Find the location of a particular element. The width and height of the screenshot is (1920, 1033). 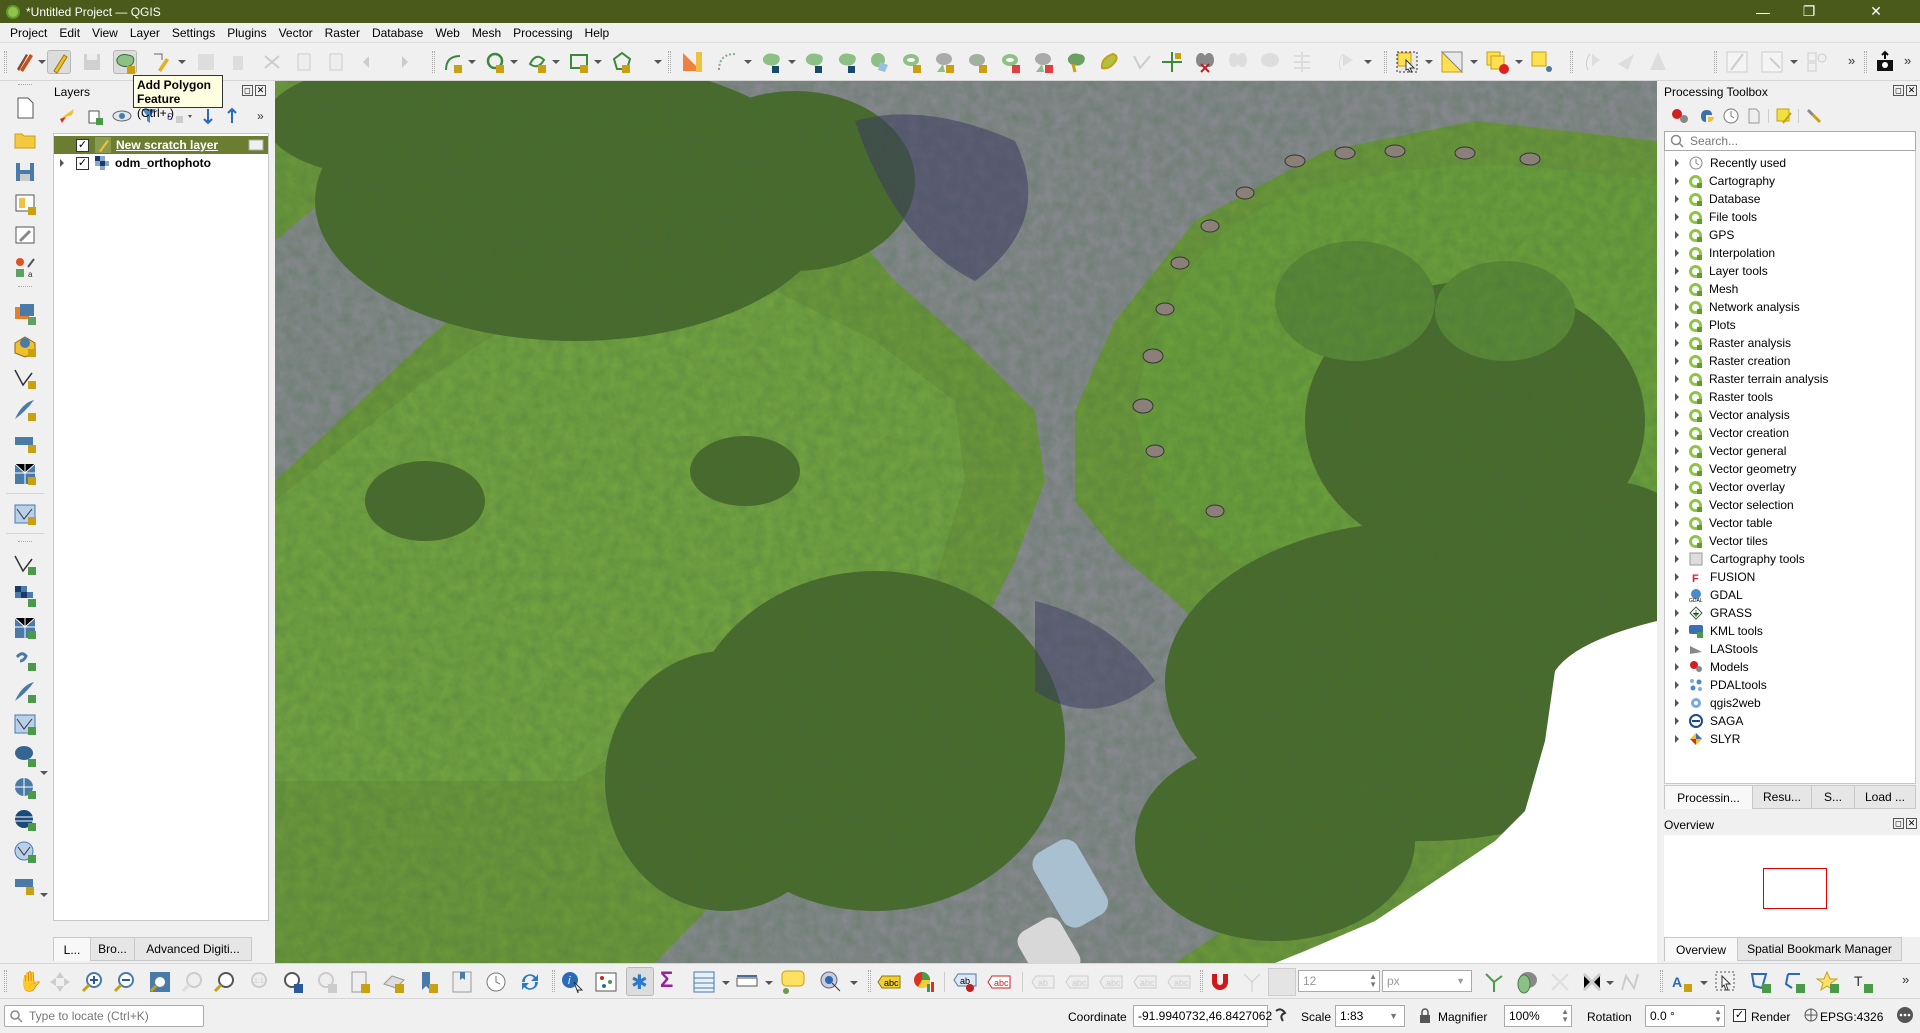

add-text-annotation-icon: T is located at coordinates (1862, 982).